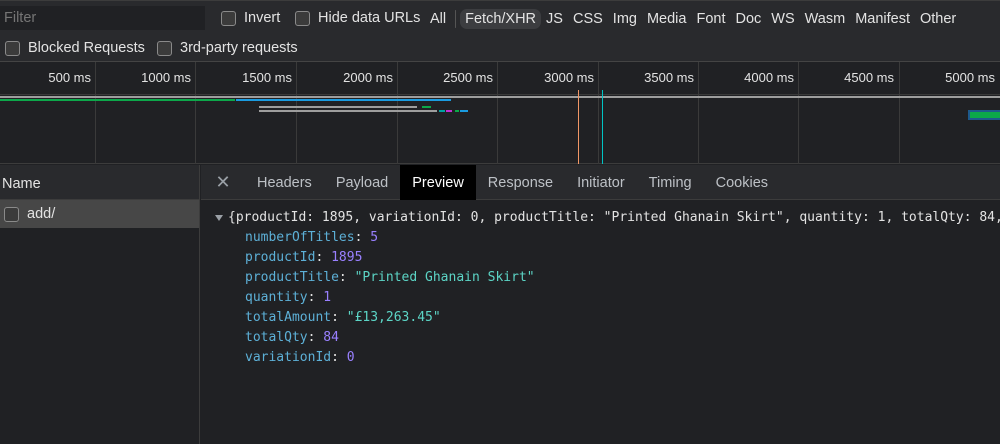 The image size is (1000, 444). What do you see at coordinates (882, 19) in the screenshot?
I see `type-manifest: Manifest` at bounding box center [882, 19].